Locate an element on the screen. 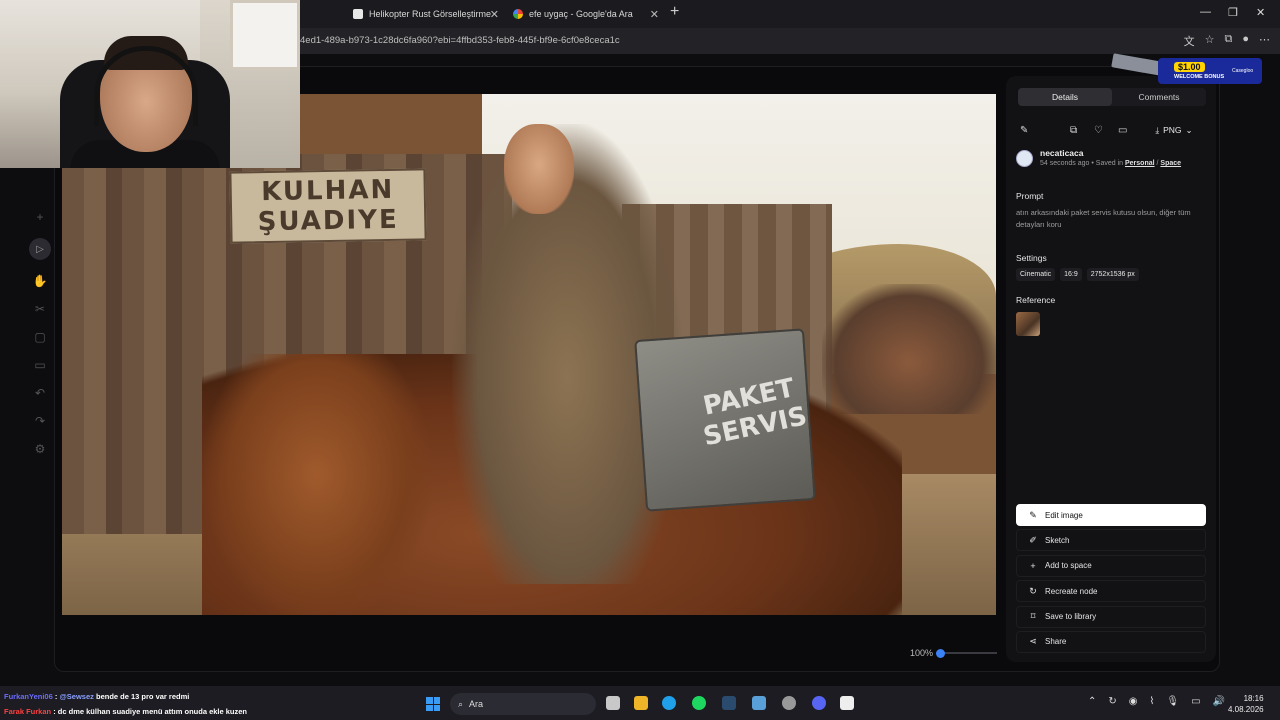 This screenshot has width=1280, height=720. close-window-icon: ✕ is located at coordinates (1260, 12).